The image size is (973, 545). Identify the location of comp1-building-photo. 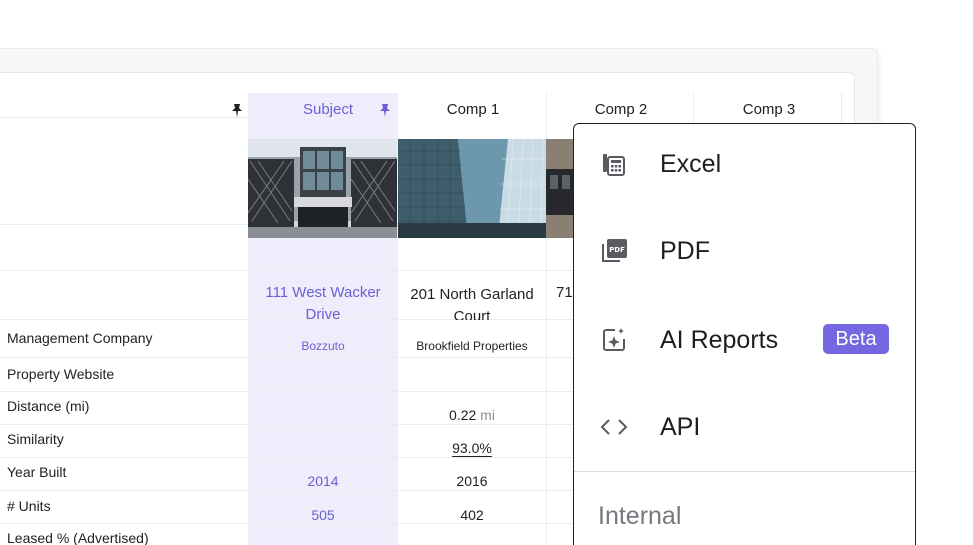
(472, 188).